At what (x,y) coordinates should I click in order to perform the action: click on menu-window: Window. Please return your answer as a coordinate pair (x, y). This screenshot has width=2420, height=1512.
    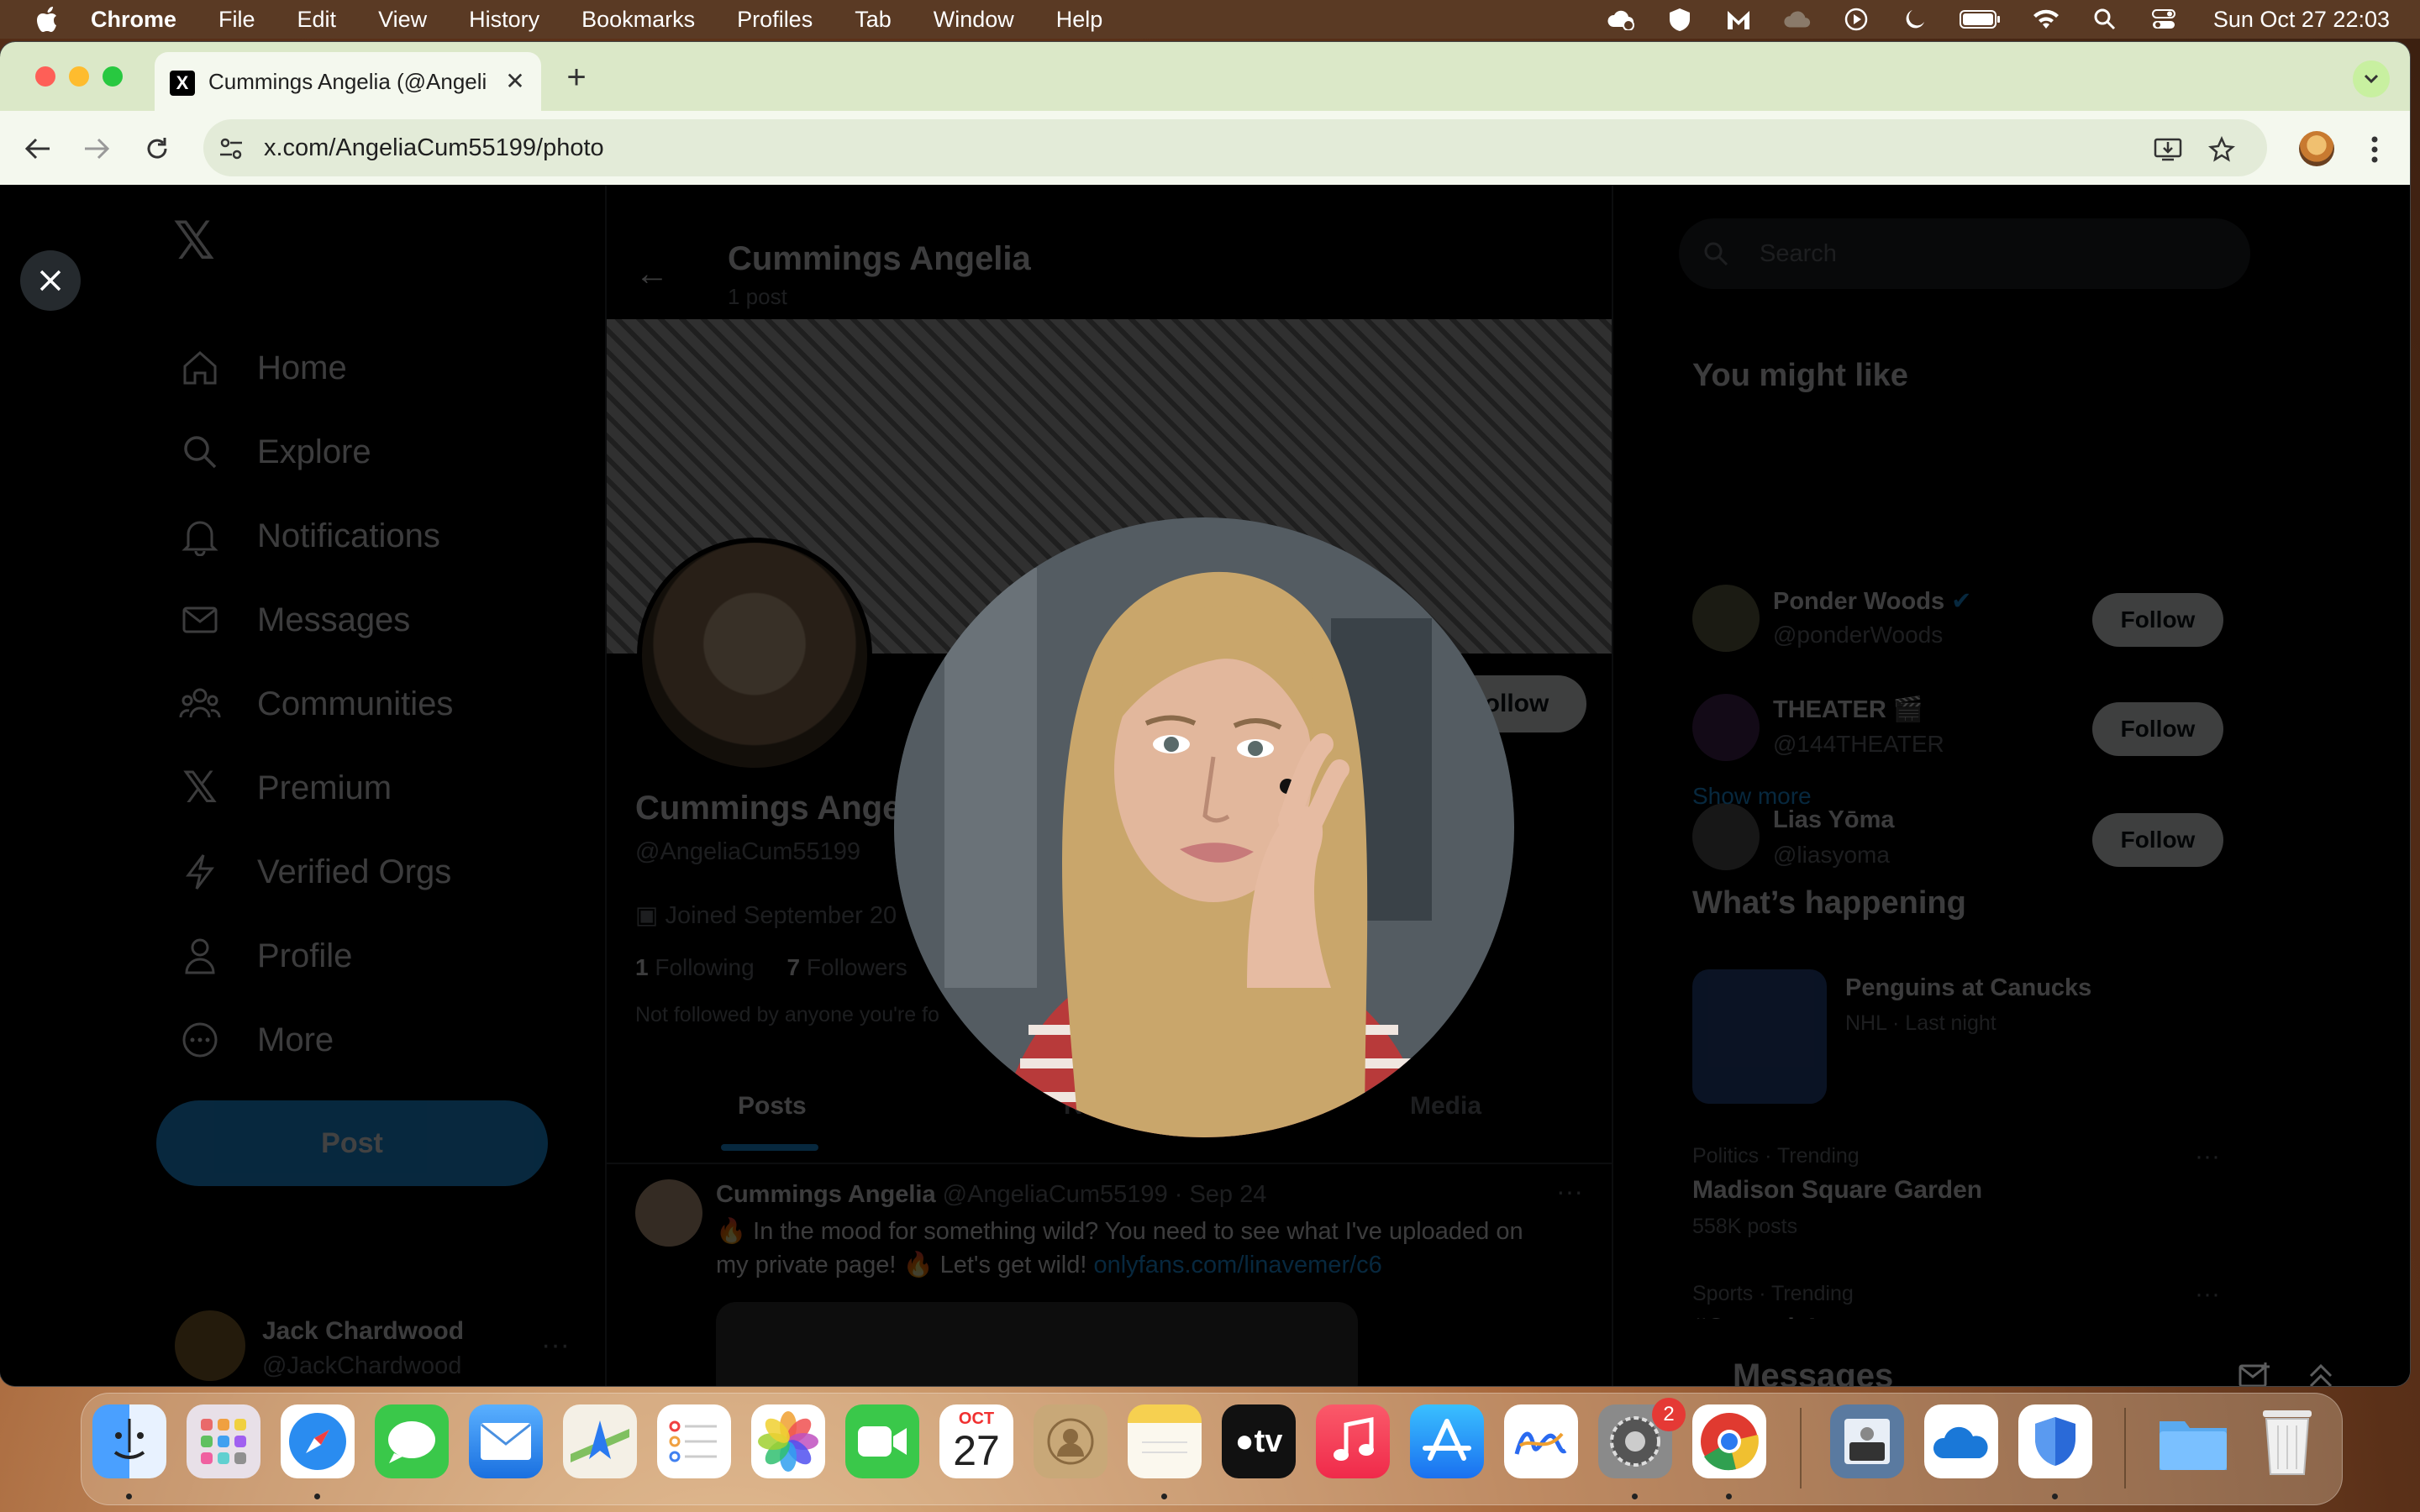
    Looking at the image, I should click on (974, 20).